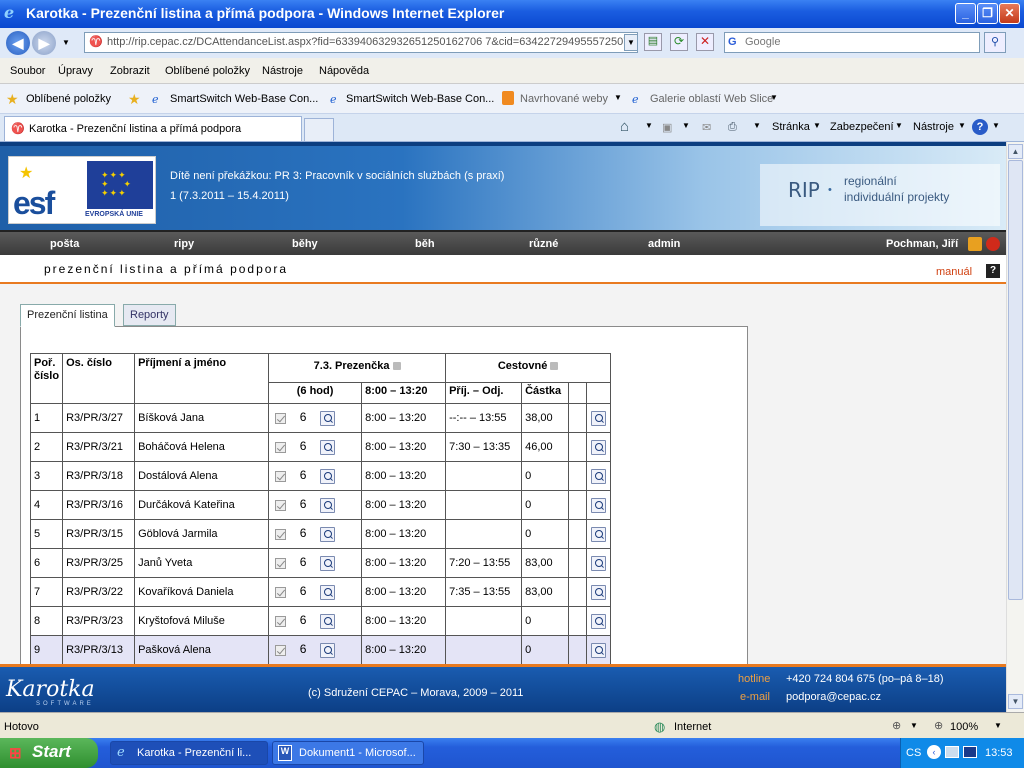 This screenshot has width=1024, height=768. What do you see at coordinates (130, 71) in the screenshot?
I see `menu-view: Zobrazit` at bounding box center [130, 71].